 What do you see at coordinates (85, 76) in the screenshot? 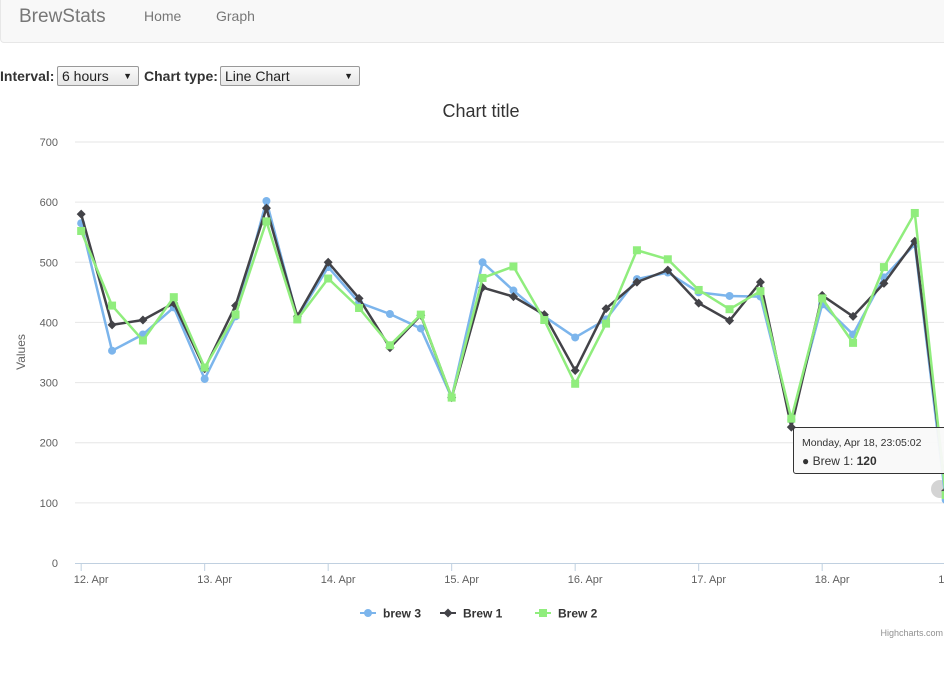
I see `interval-value: 6 hours` at bounding box center [85, 76].